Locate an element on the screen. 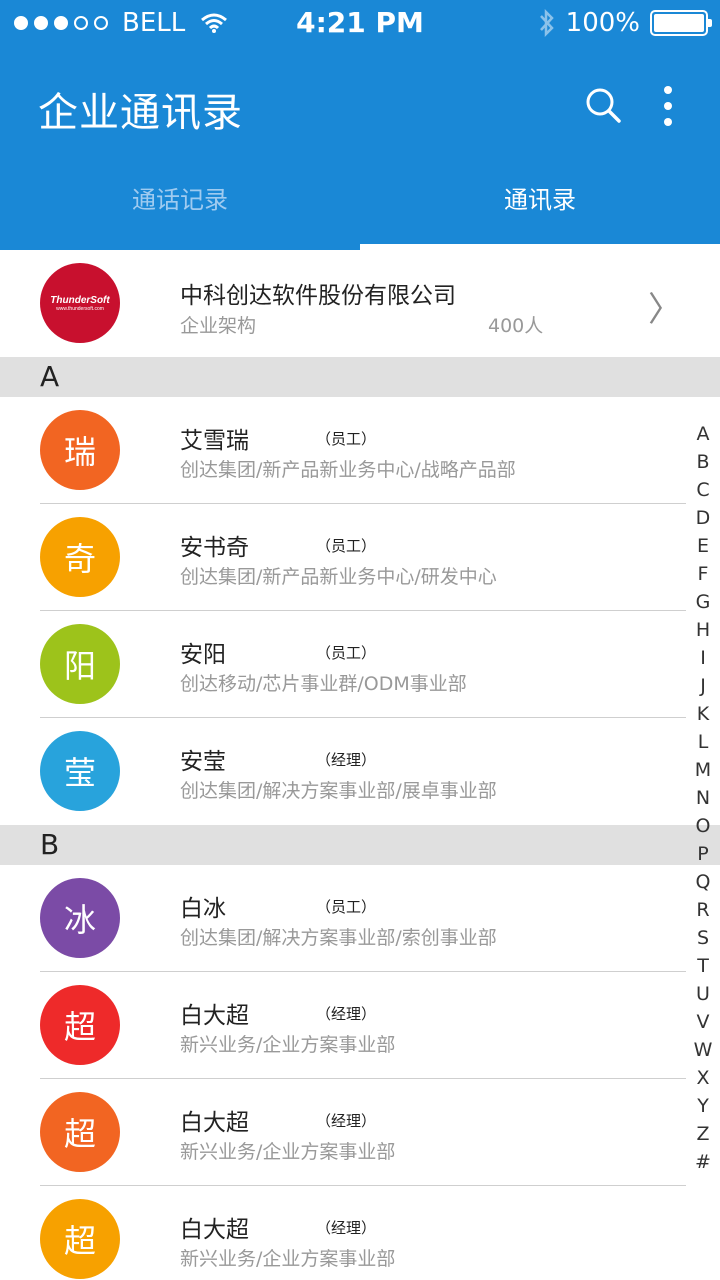 The width and height of the screenshot is (720, 1280). index-letter: Y is located at coordinates (703, 1106).